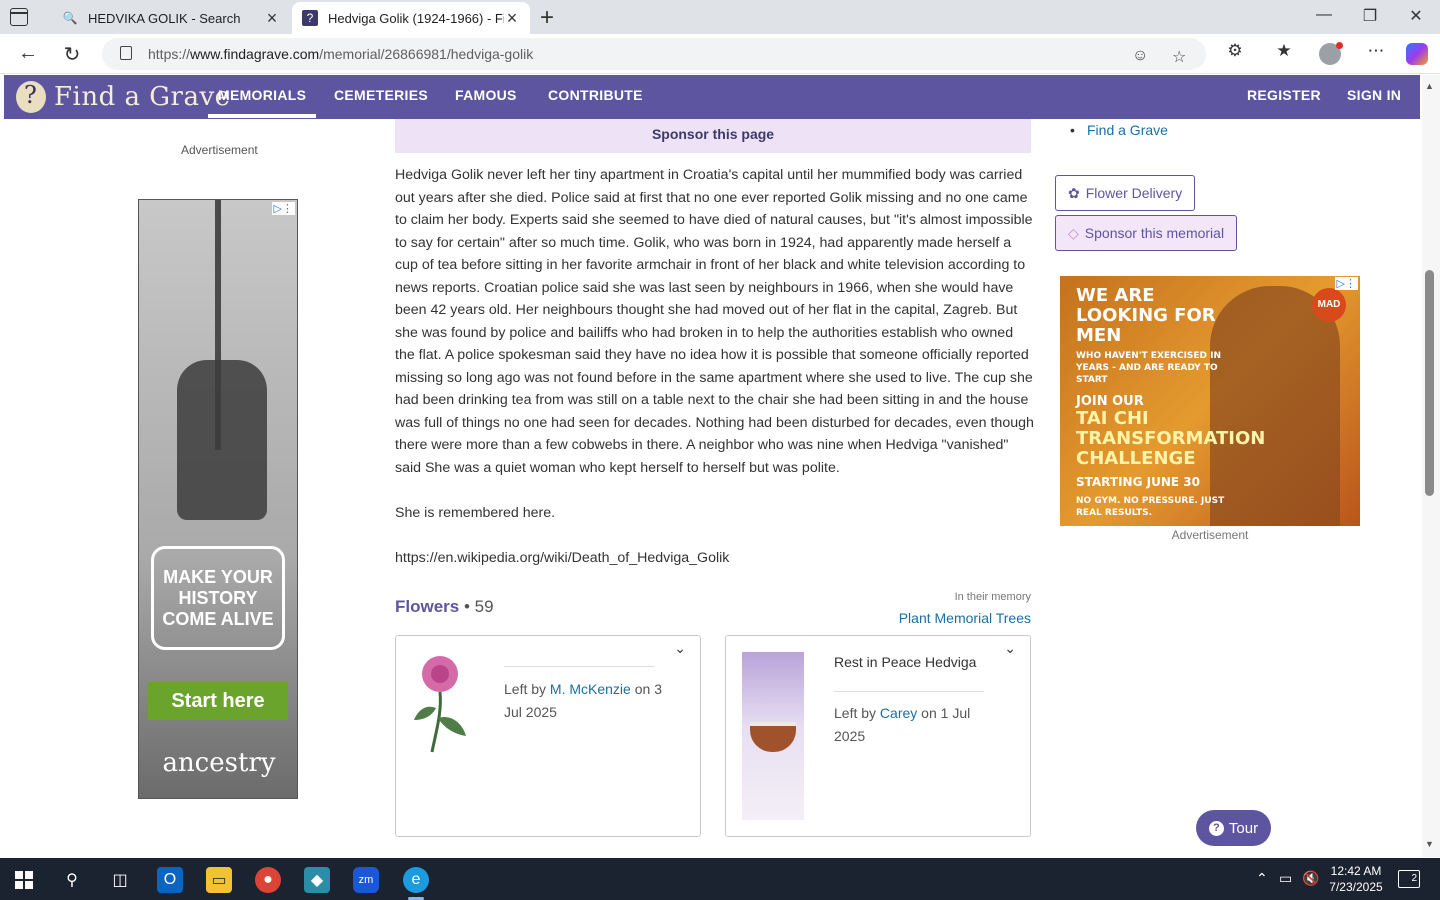 This screenshot has height=900, width=1440. I want to click on scrollbar-thumb, so click(1429, 383).